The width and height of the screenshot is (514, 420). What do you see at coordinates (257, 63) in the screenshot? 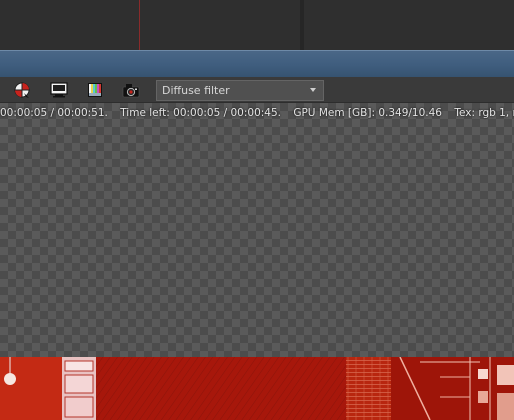
I see `render-window-title-bar` at bounding box center [257, 63].